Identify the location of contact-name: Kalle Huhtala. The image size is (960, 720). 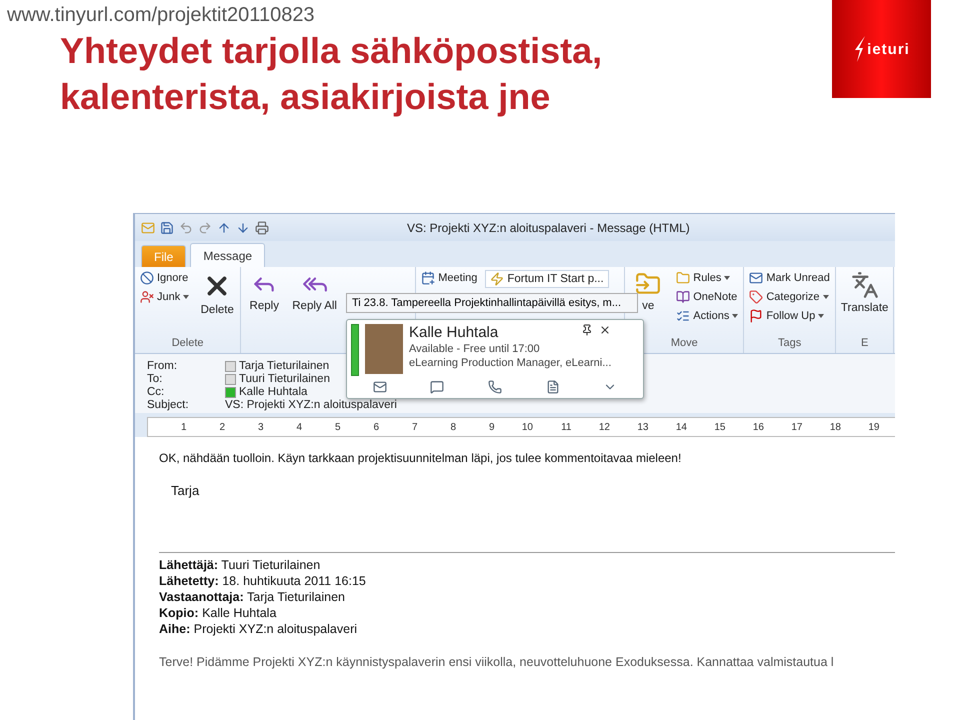
(453, 332).